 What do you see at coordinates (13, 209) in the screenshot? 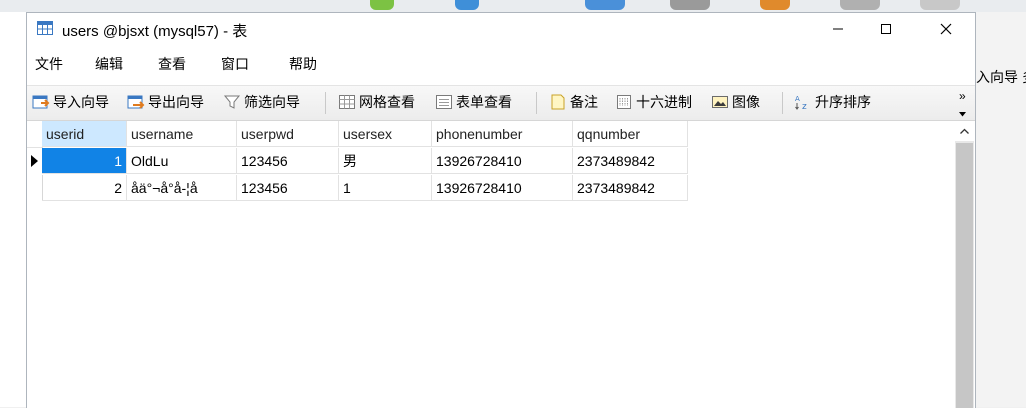
I see `background-left-pane` at bounding box center [13, 209].